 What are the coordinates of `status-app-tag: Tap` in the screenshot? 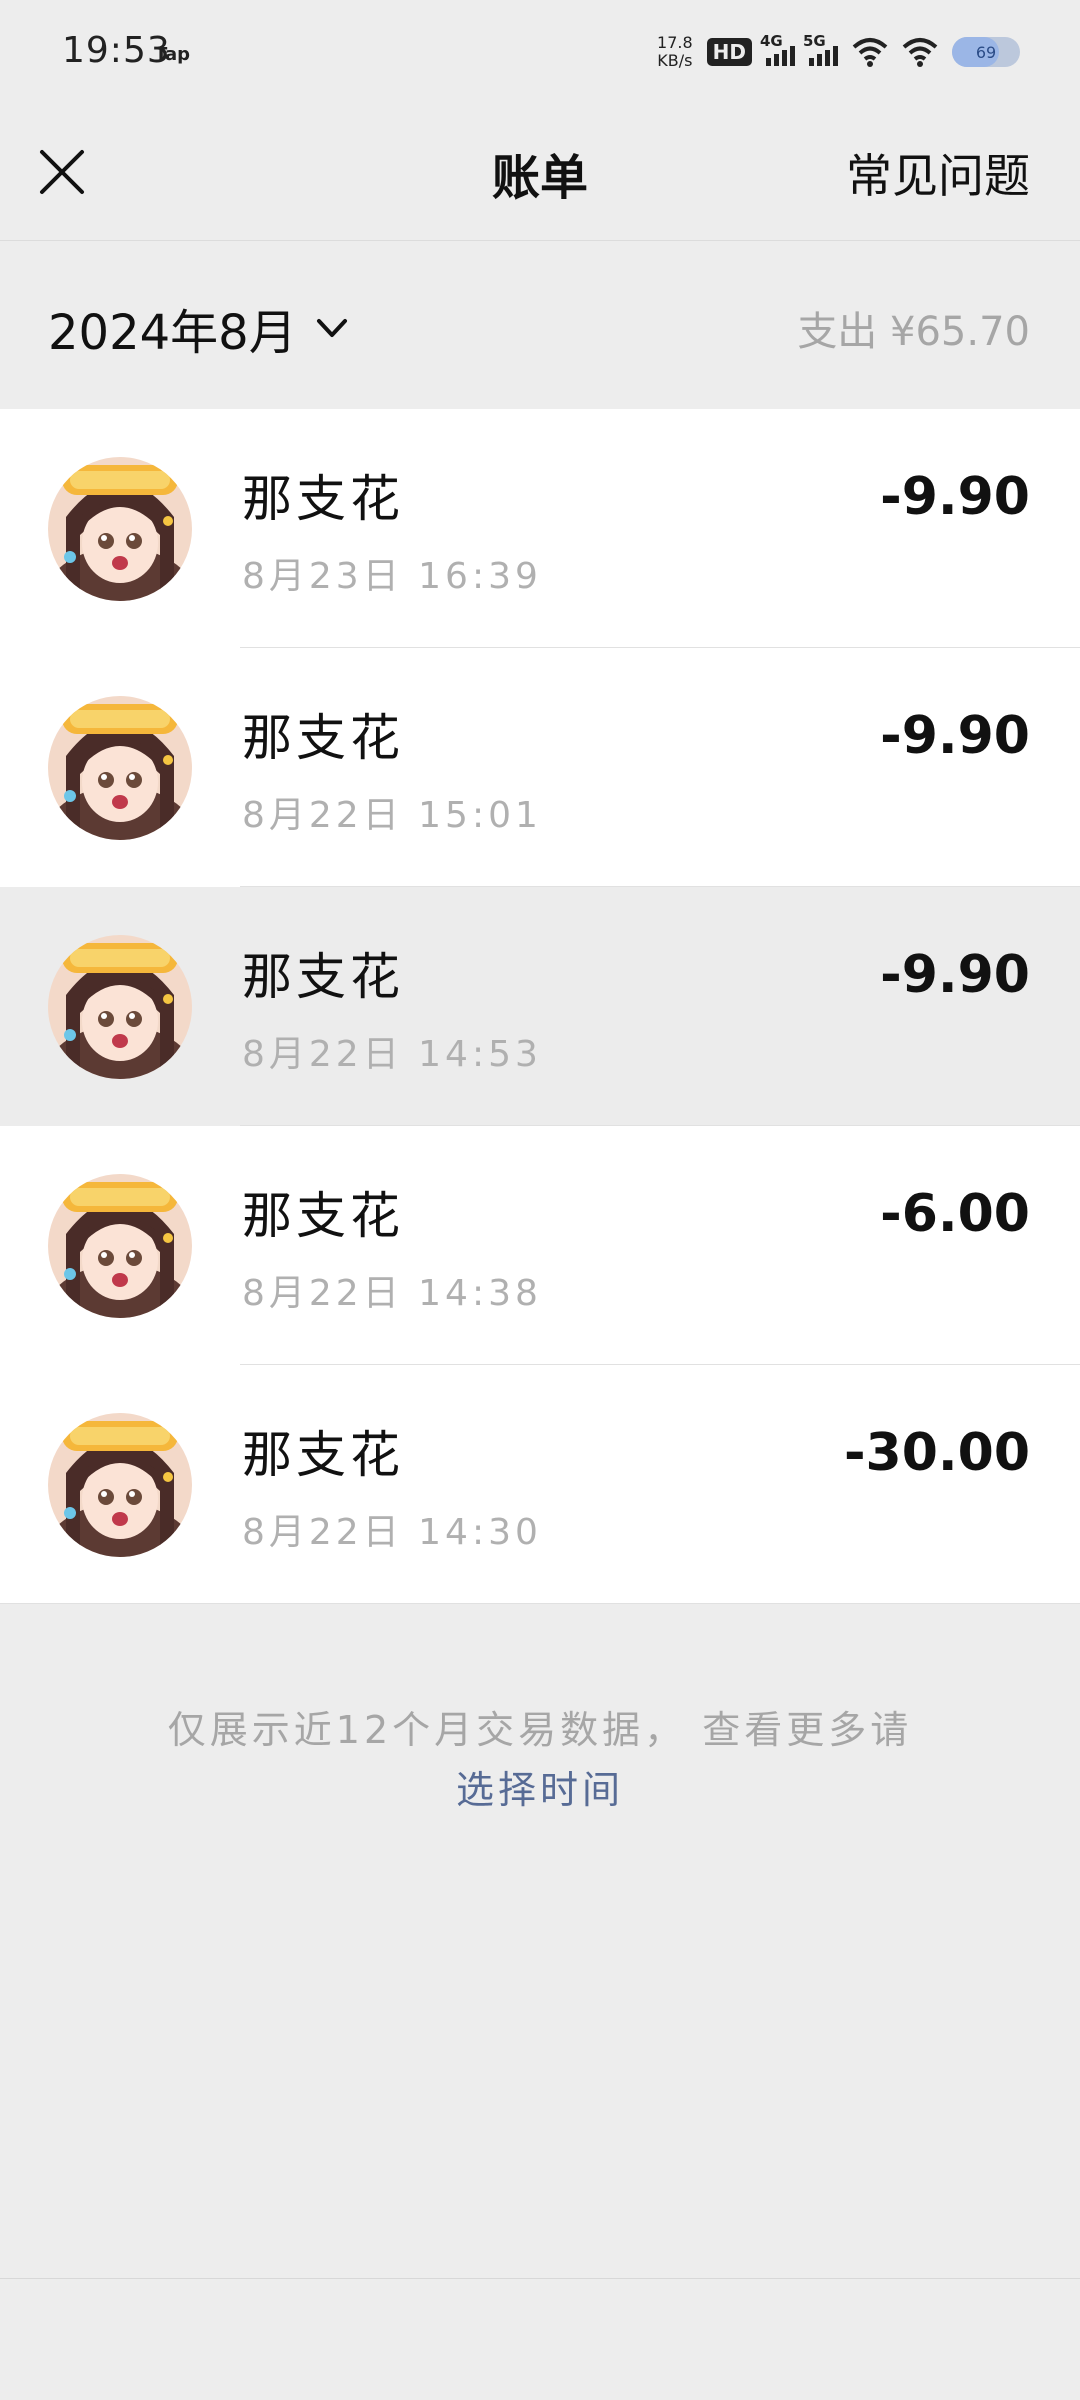 It's located at (172, 54).